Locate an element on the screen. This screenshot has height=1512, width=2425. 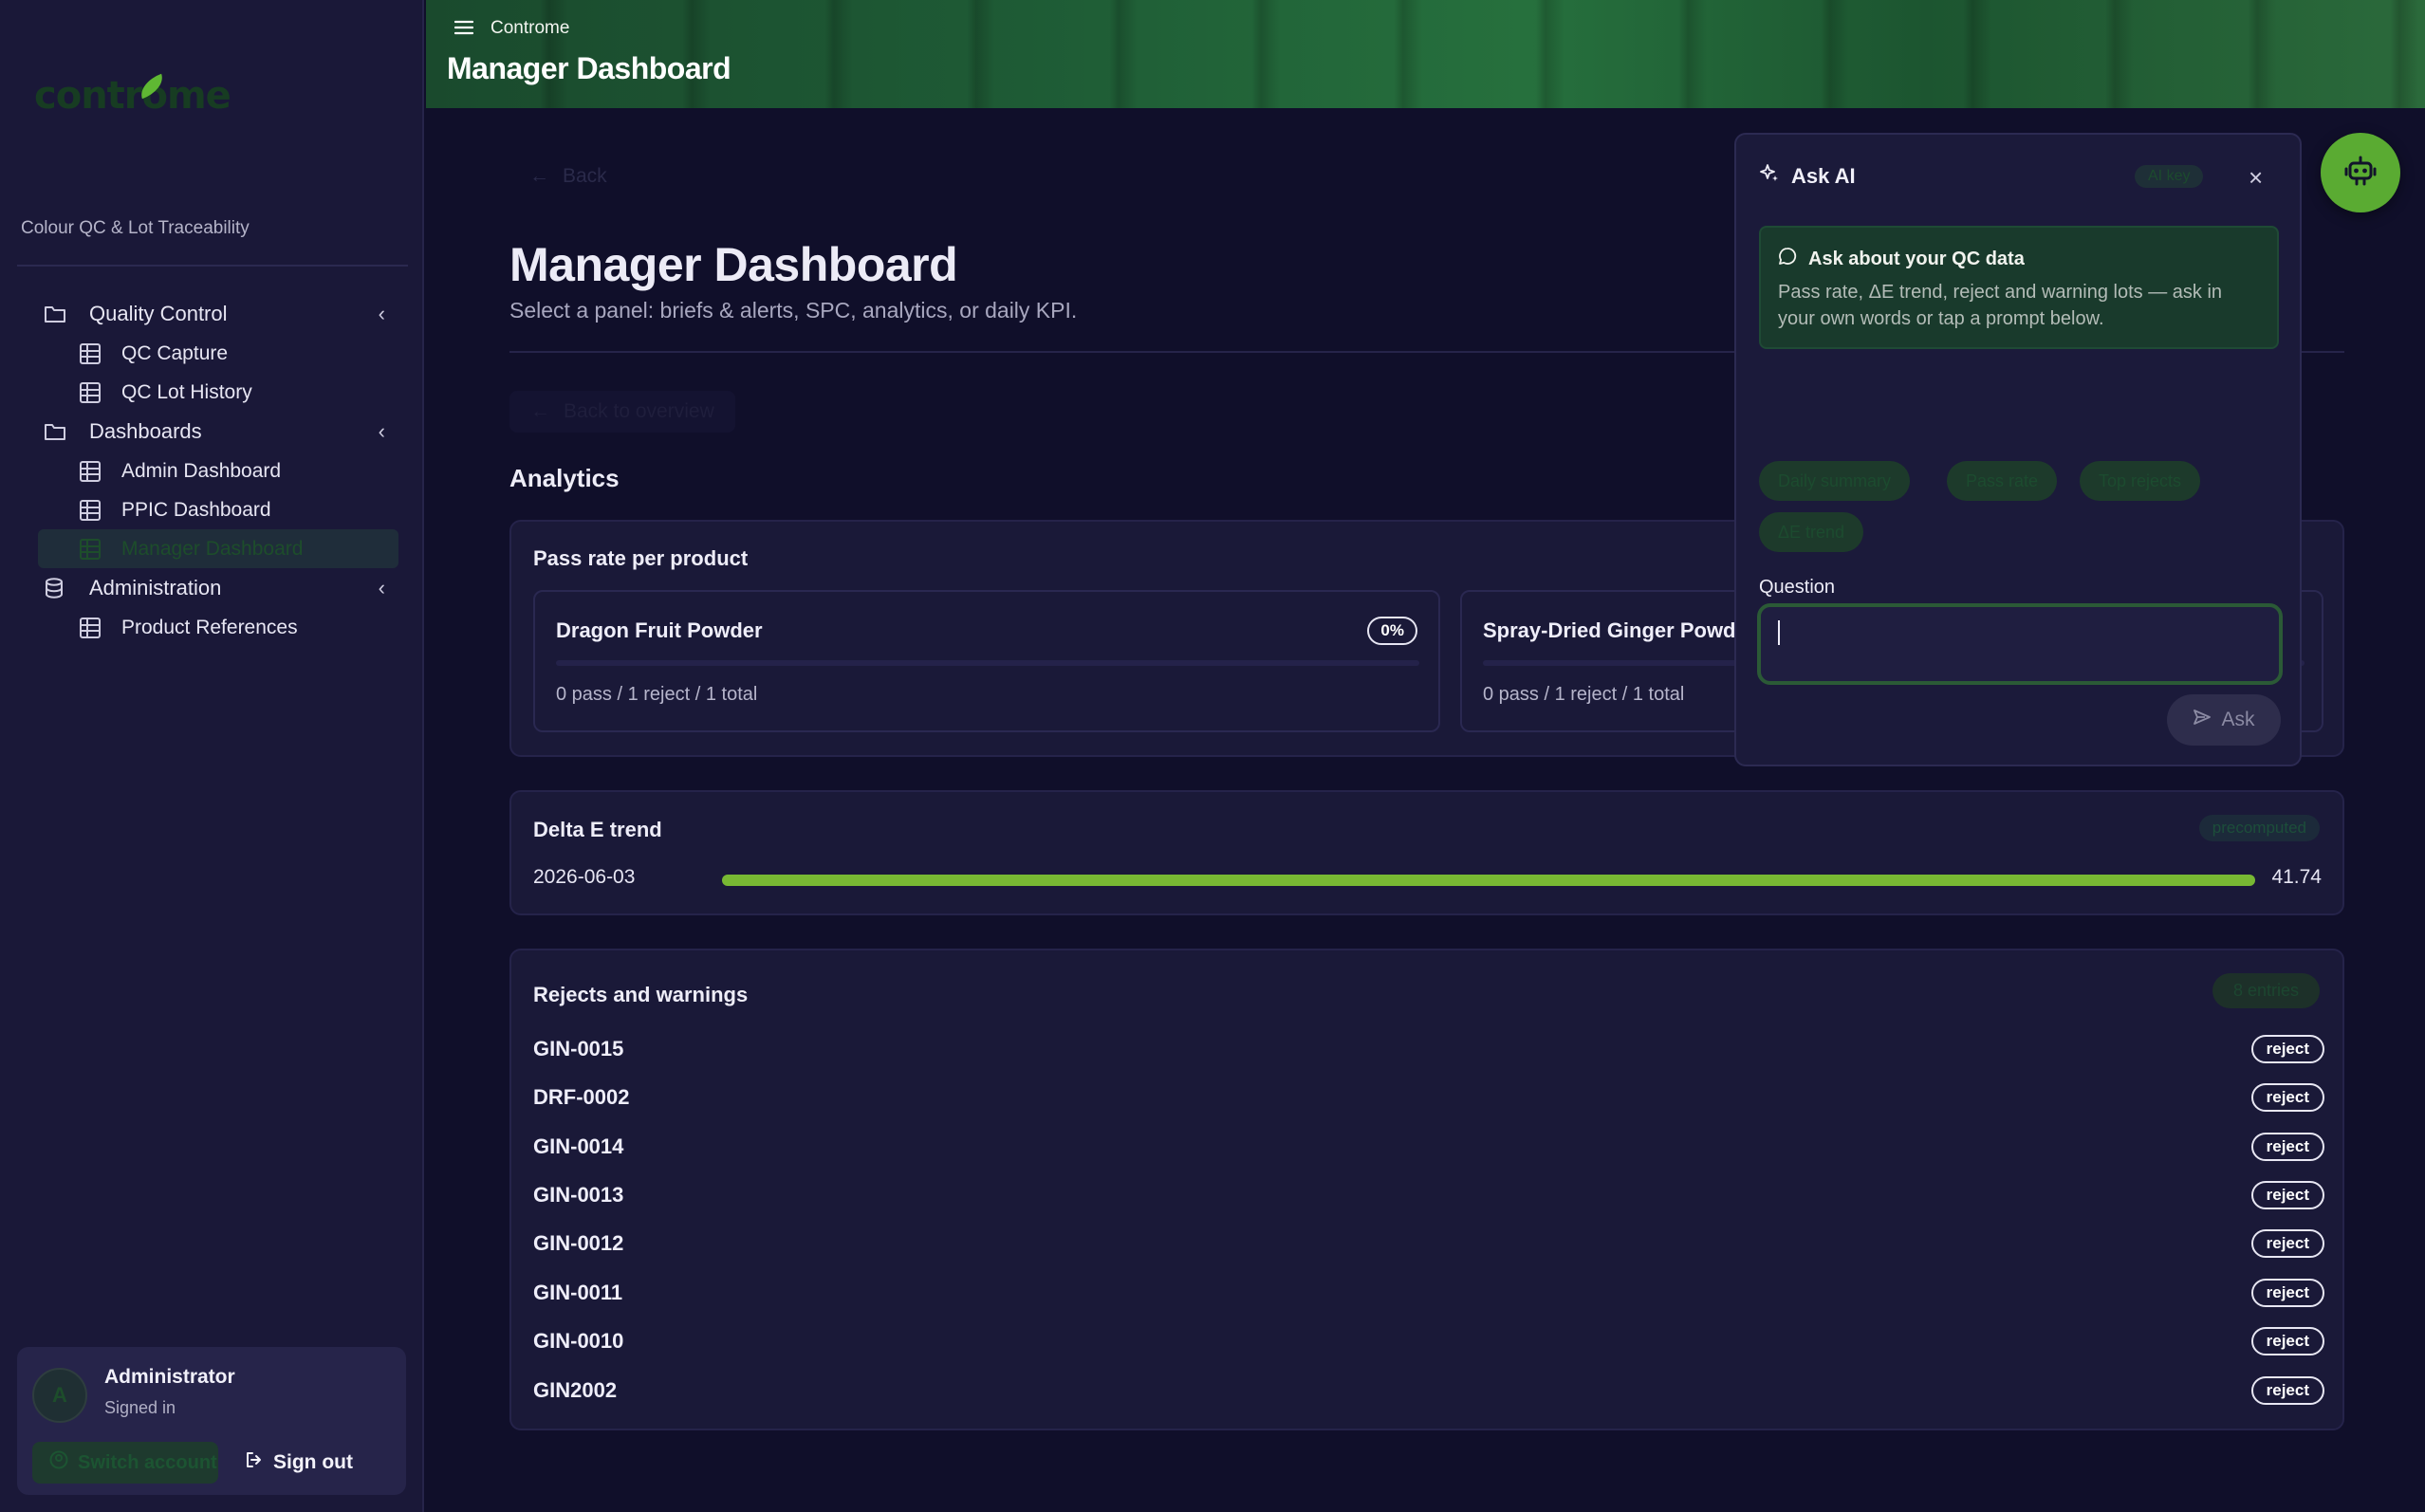
prompt-chip: ΔE trend is located at coordinates (1811, 532).